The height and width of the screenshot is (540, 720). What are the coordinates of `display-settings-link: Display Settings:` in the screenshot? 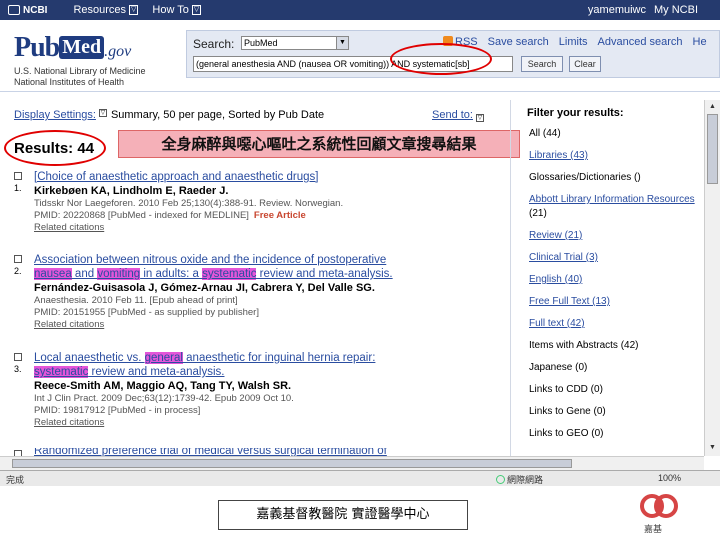 It's located at (55, 115).